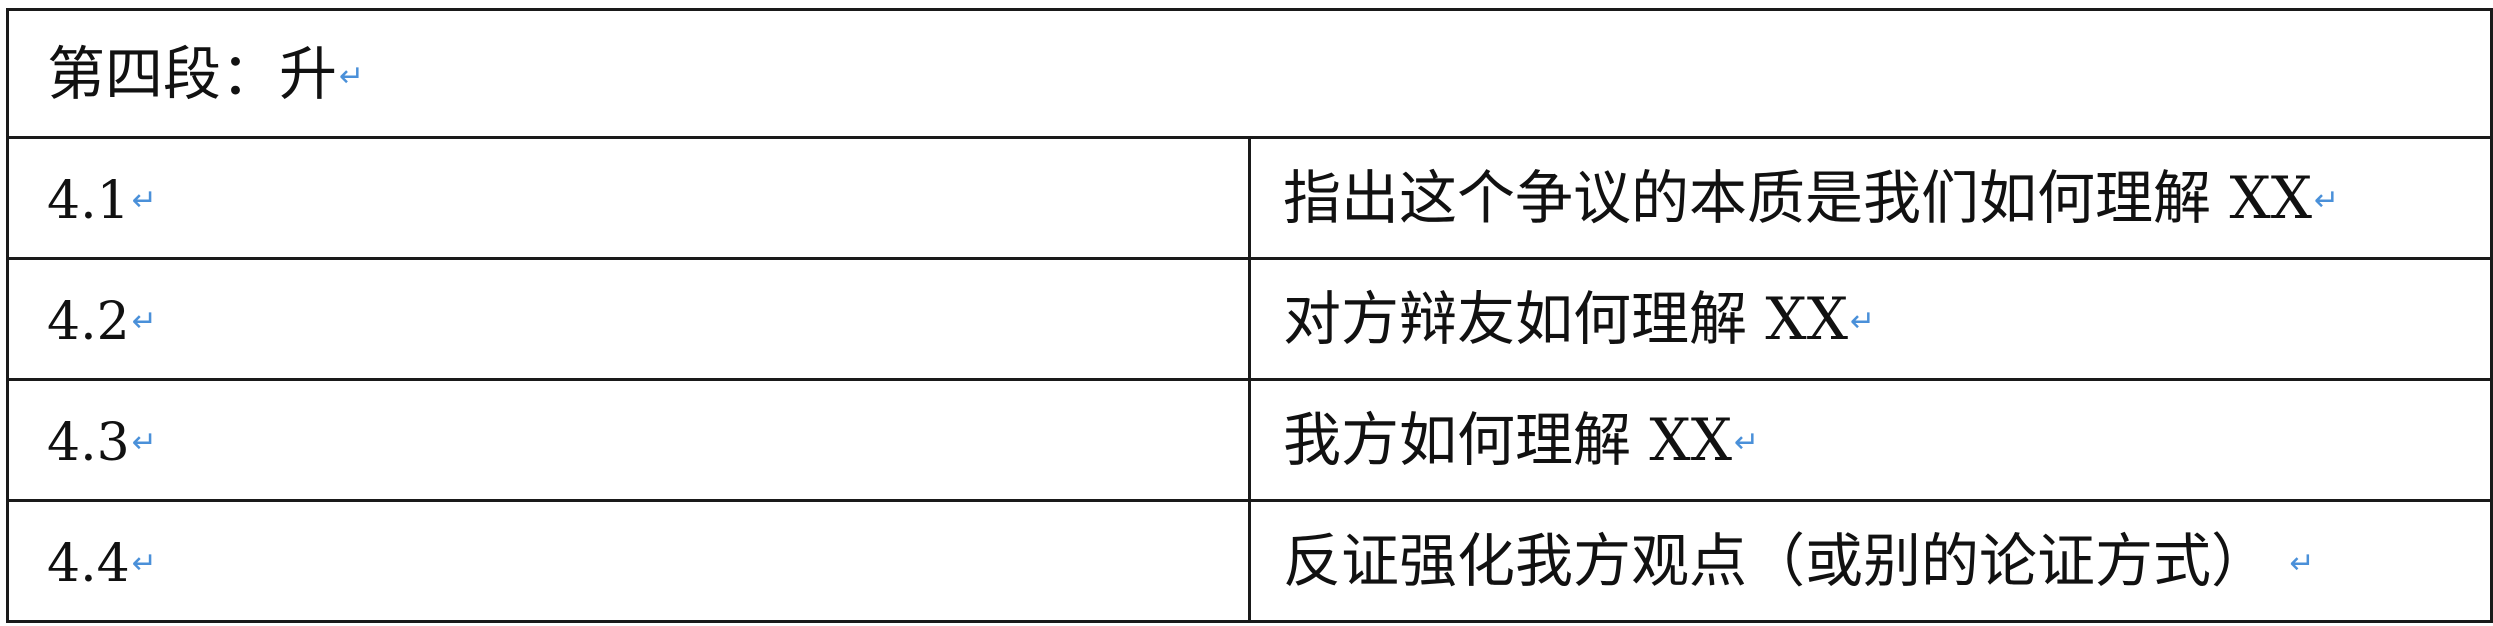 The height and width of the screenshot is (626, 2493). What do you see at coordinates (628, 561) in the screenshot?
I see `row-number-cell: 4.4↵` at bounding box center [628, 561].